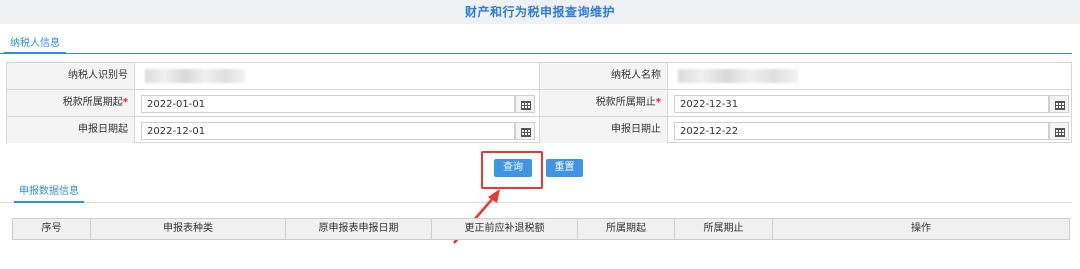 The width and height of the screenshot is (1080, 269). I want to click on filing-start-calendar-button, so click(525, 131).